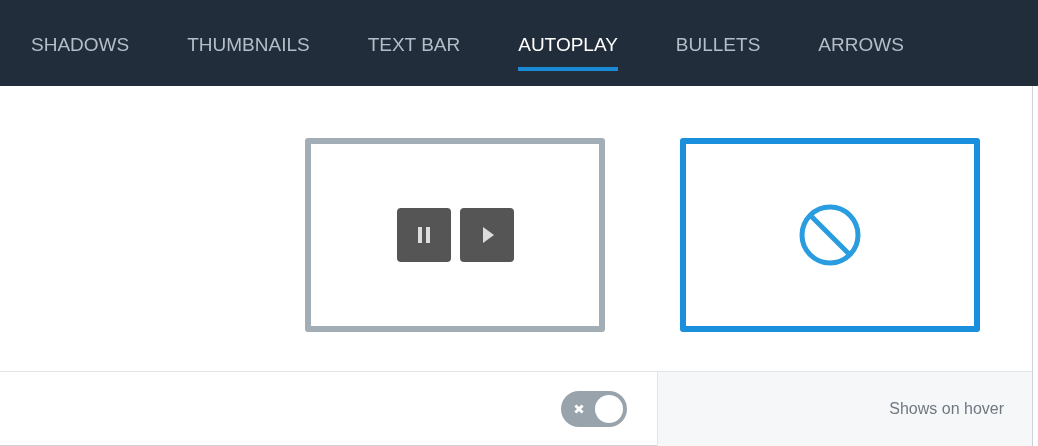 The image size is (1038, 446). I want to click on prohibited-icon, so click(830, 235).